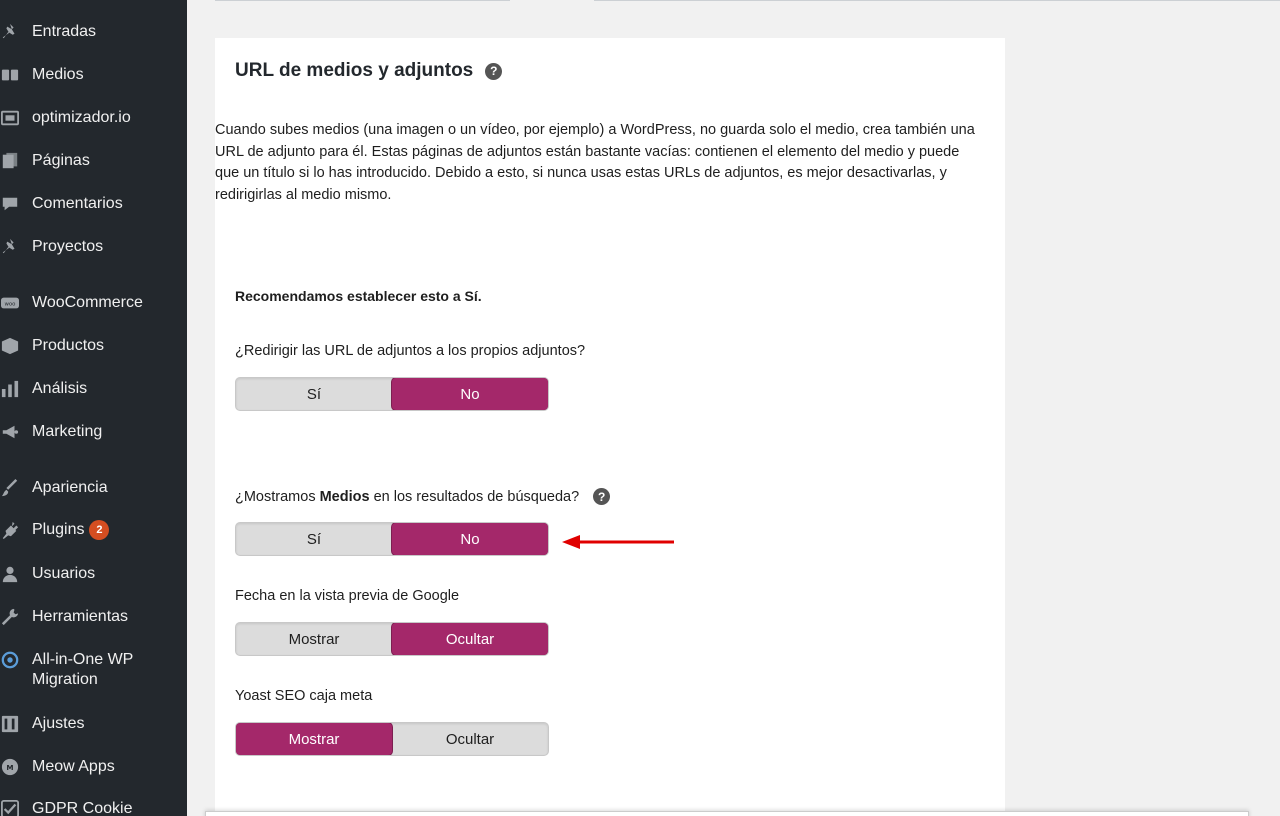 The height and width of the screenshot is (816, 1280). Describe the element at coordinates (314, 639) in the screenshot. I see `date-preview-option-show: Mostrar` at that location.